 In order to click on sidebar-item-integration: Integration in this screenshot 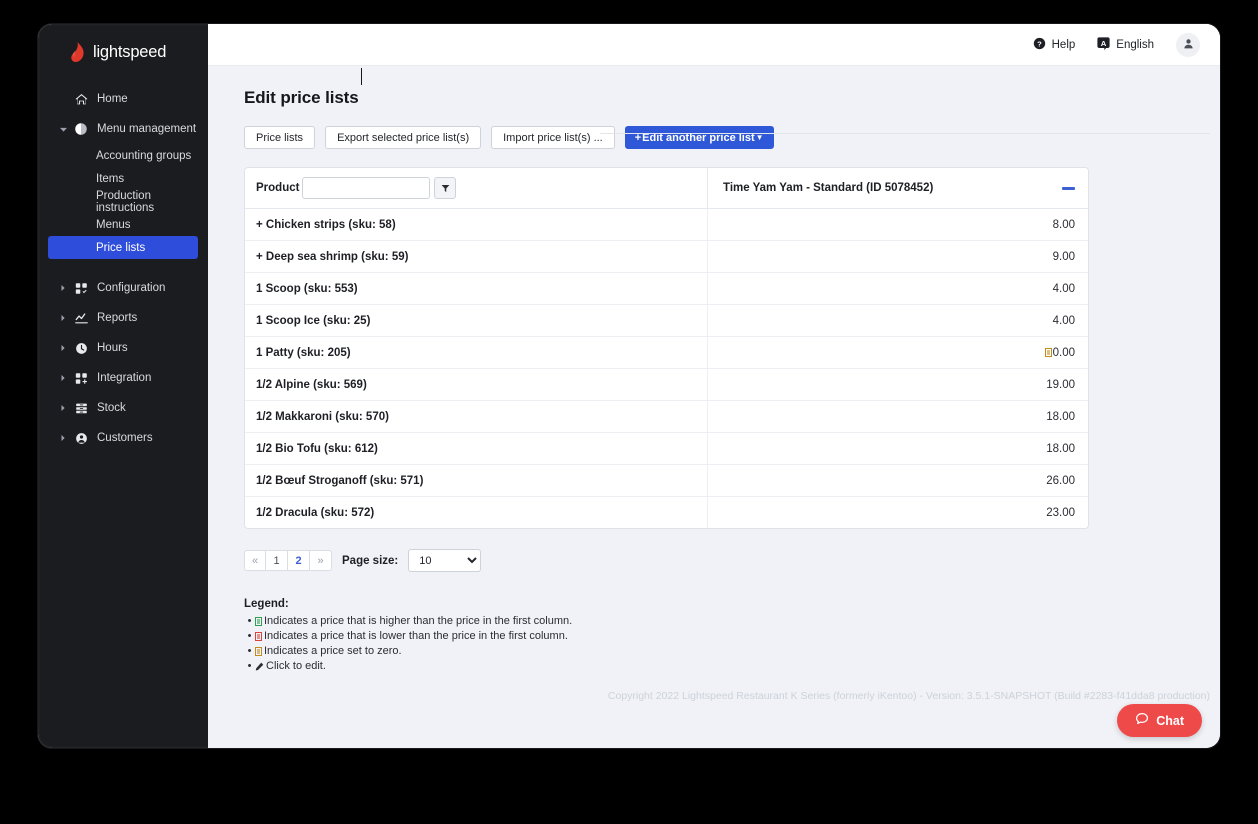, I will do `click(123, 378)`.